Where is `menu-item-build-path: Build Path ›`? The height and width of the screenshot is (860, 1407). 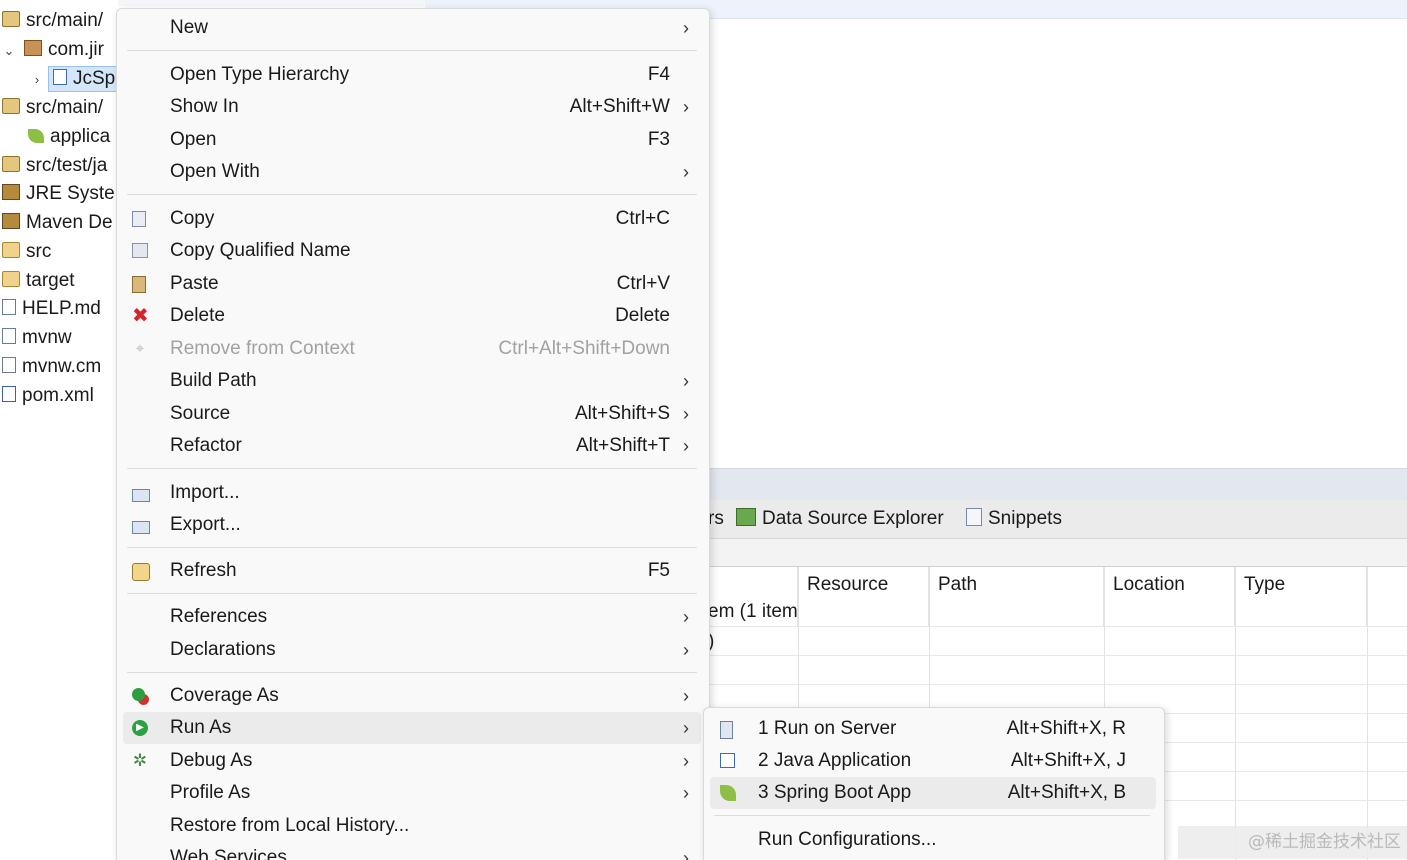
menu-item-build-path: Build Path › is located at coordinates (412, 381).